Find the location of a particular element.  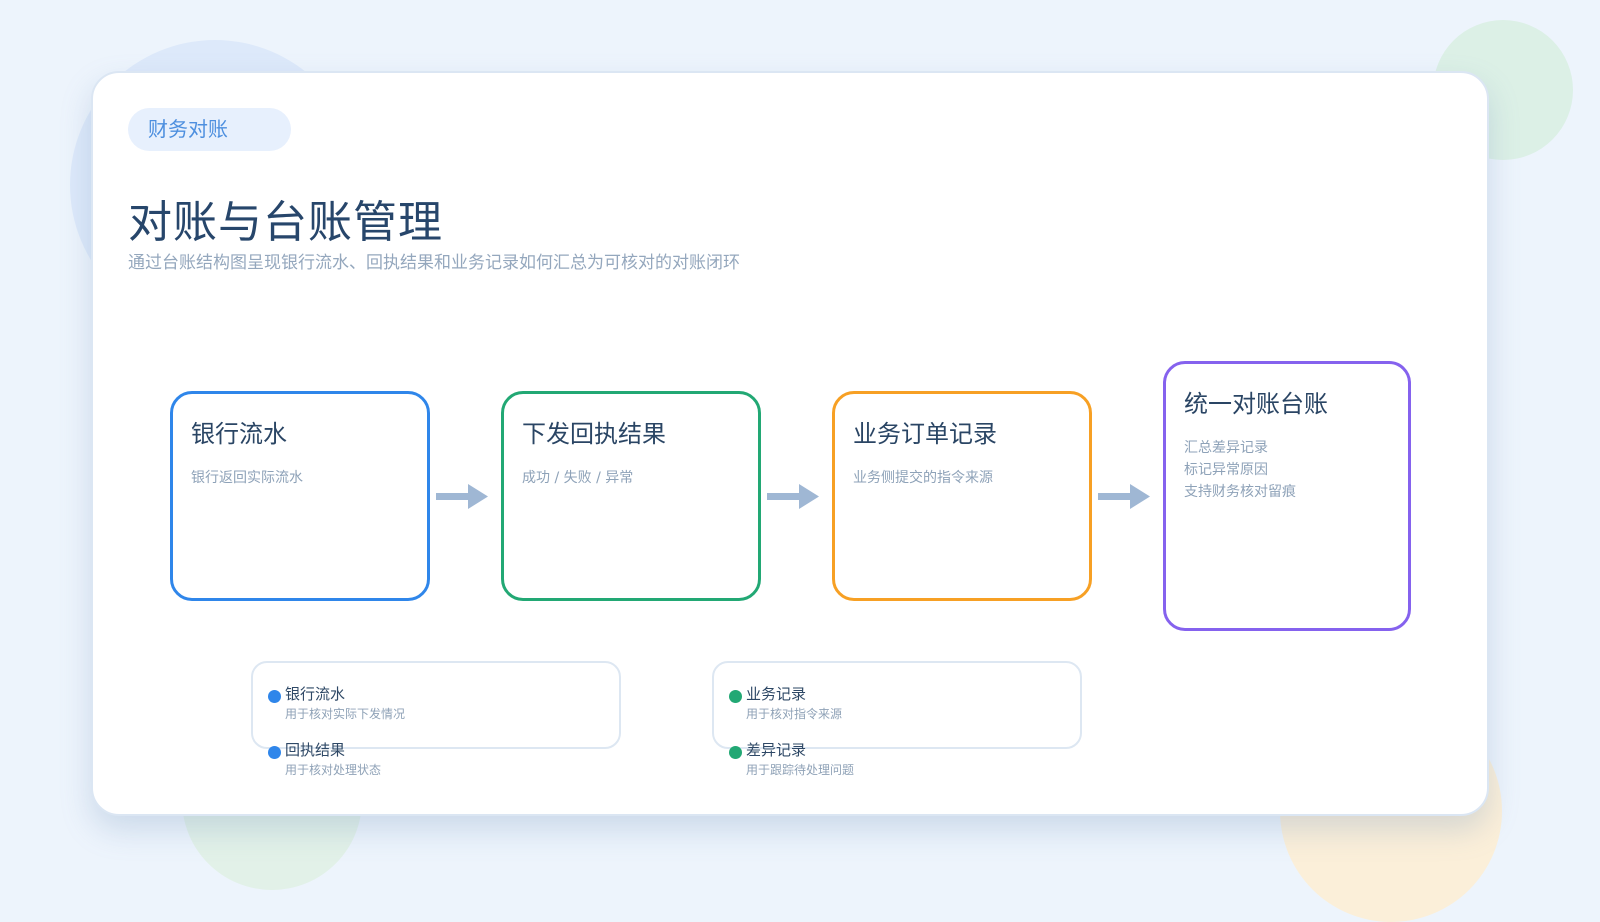

legend-label: 差异记录 is located at coordinates (776, 750).